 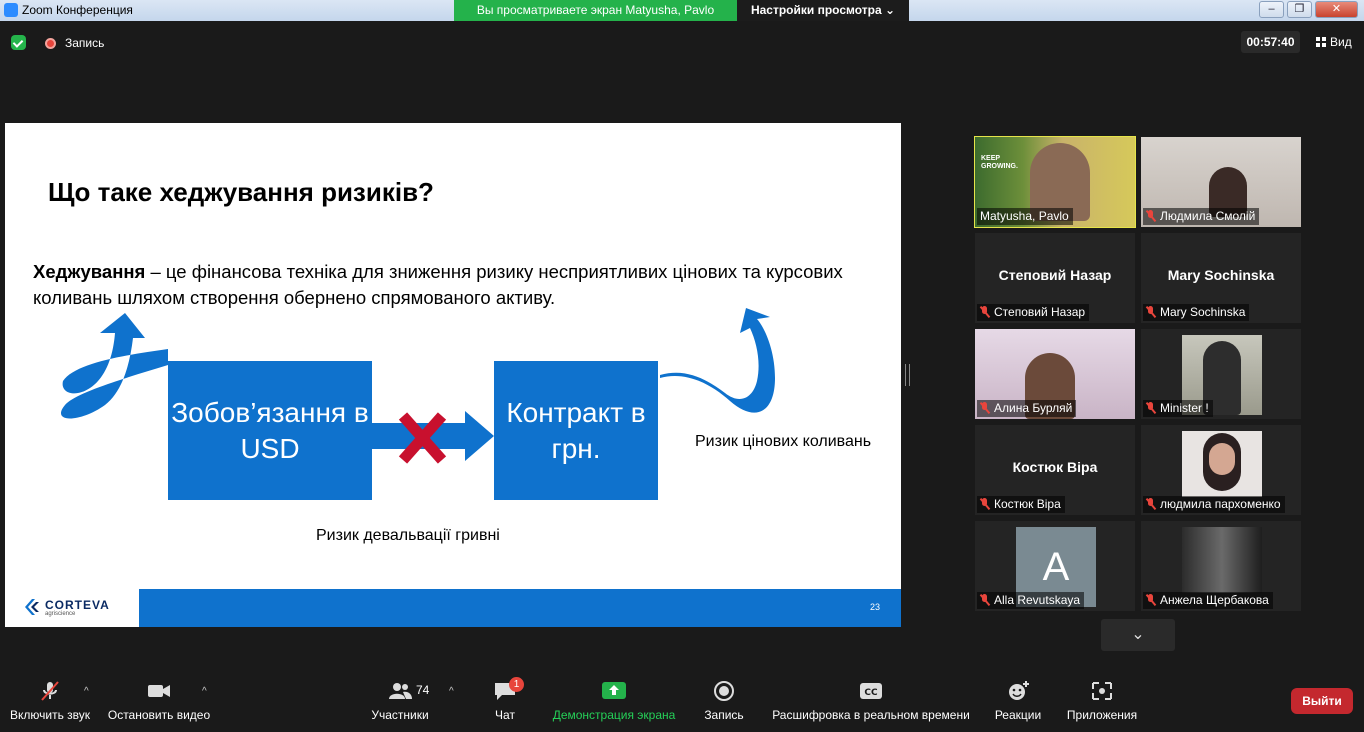 What do you see at coordinates (783, 441) in the screenshot?
I see `price-risk-label: Ризик цінових коливань` at bounding box center [783, 441].